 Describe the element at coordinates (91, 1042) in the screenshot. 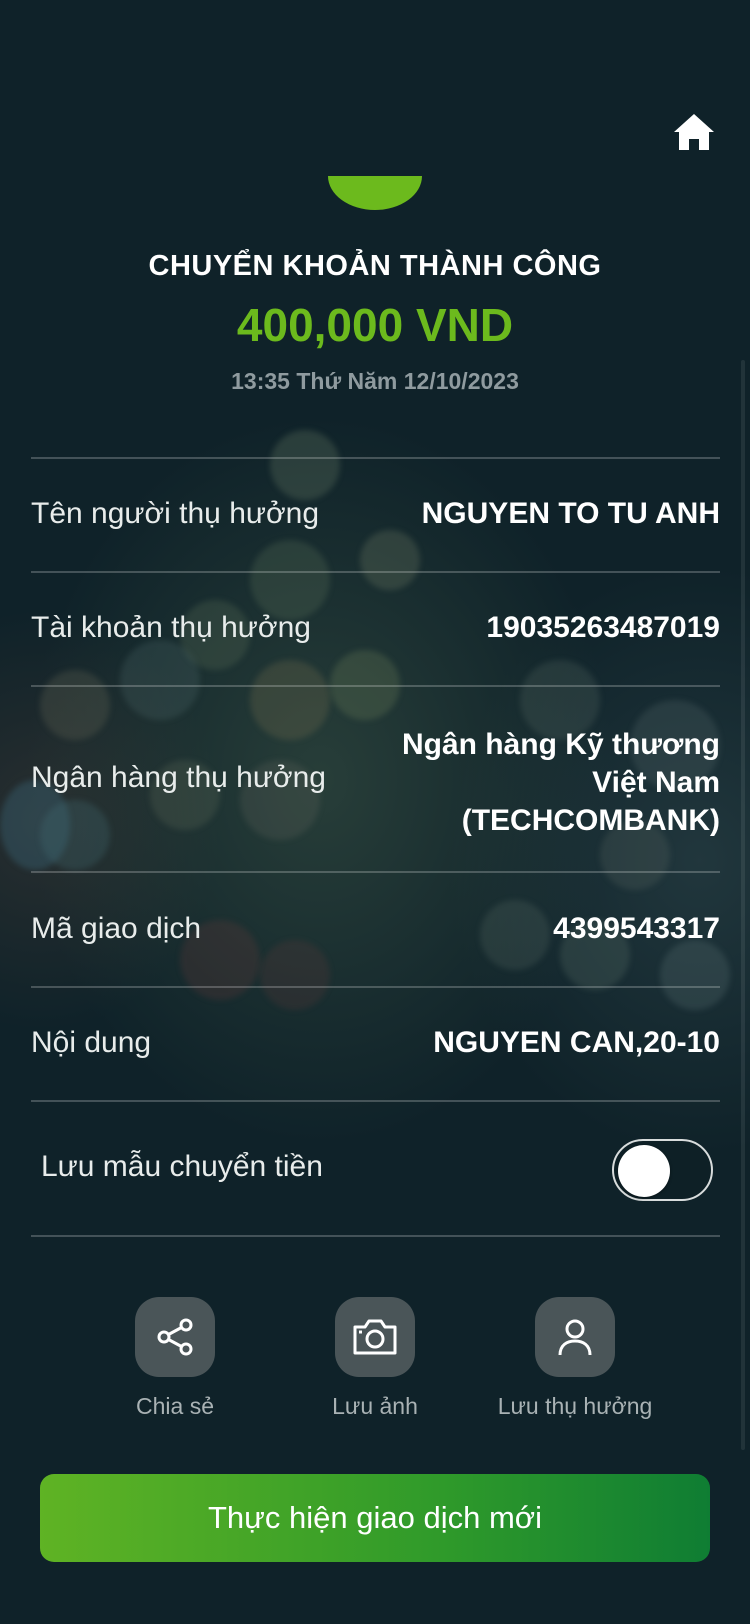

I see `content-label: Nội dung` at that location.